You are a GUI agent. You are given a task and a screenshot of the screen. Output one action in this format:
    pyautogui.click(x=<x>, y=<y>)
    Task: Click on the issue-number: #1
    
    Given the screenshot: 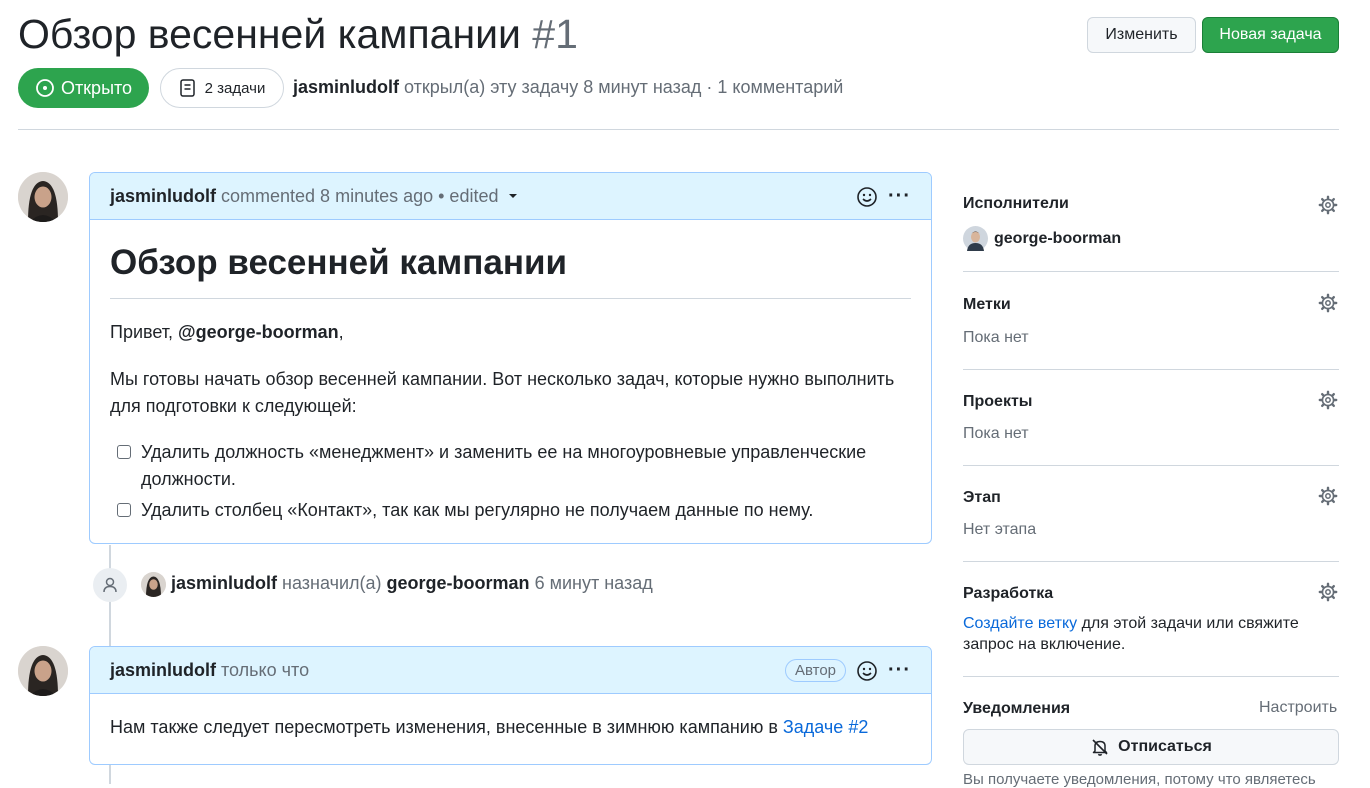 What is the action you would take?
    pyautogui.click(x=555, y=34)
    